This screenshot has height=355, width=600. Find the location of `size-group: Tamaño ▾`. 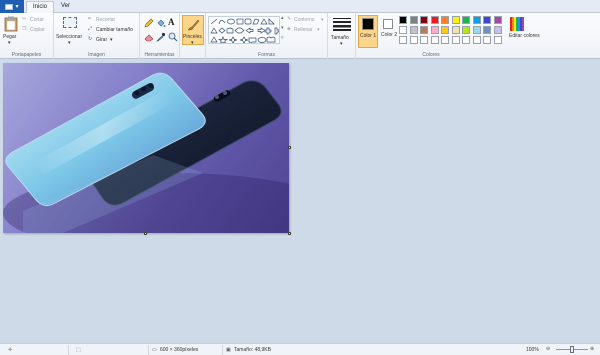

size-group: Tamaño ▾ is located at coordinates (342, 36).